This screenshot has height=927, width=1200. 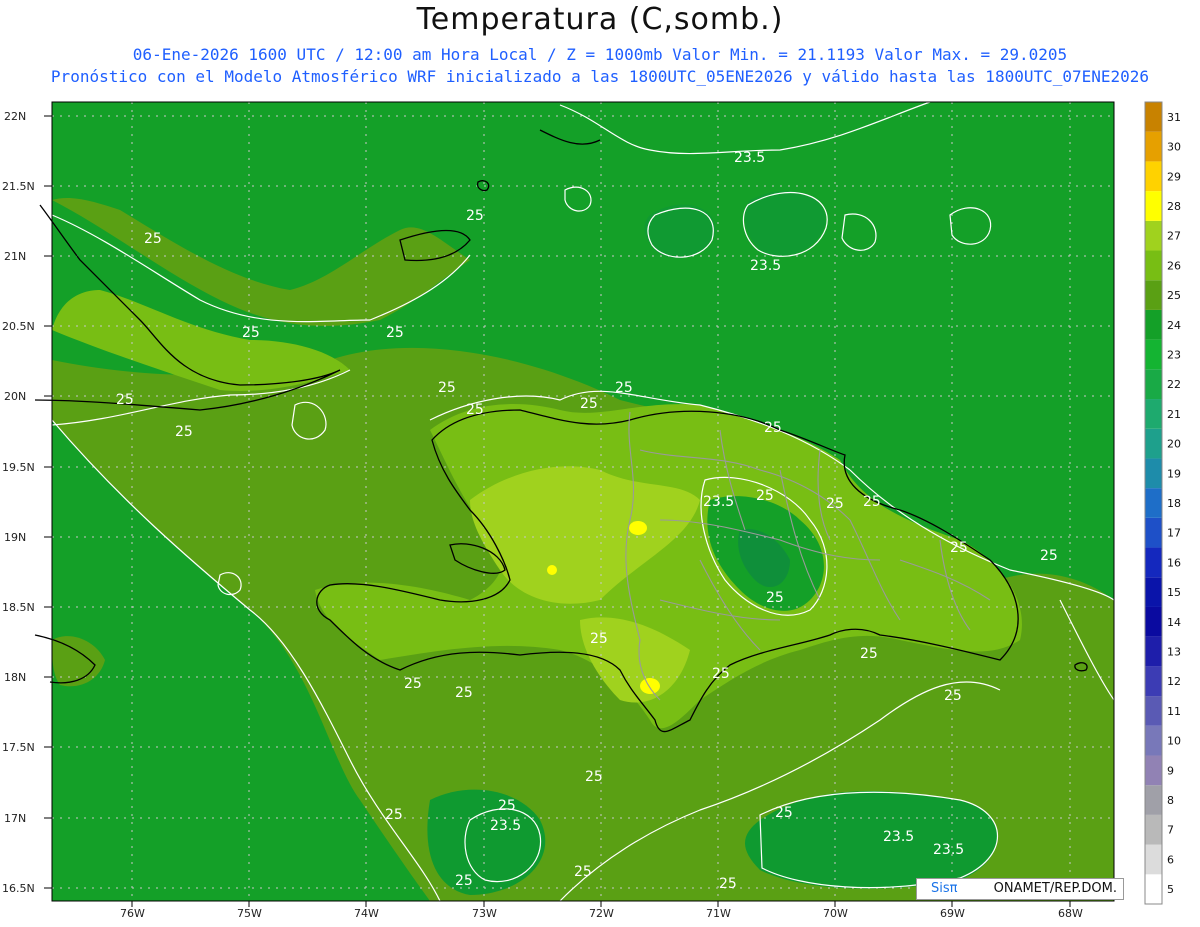 I want to click on lat-label: 20N, so click(x=15, y=396).